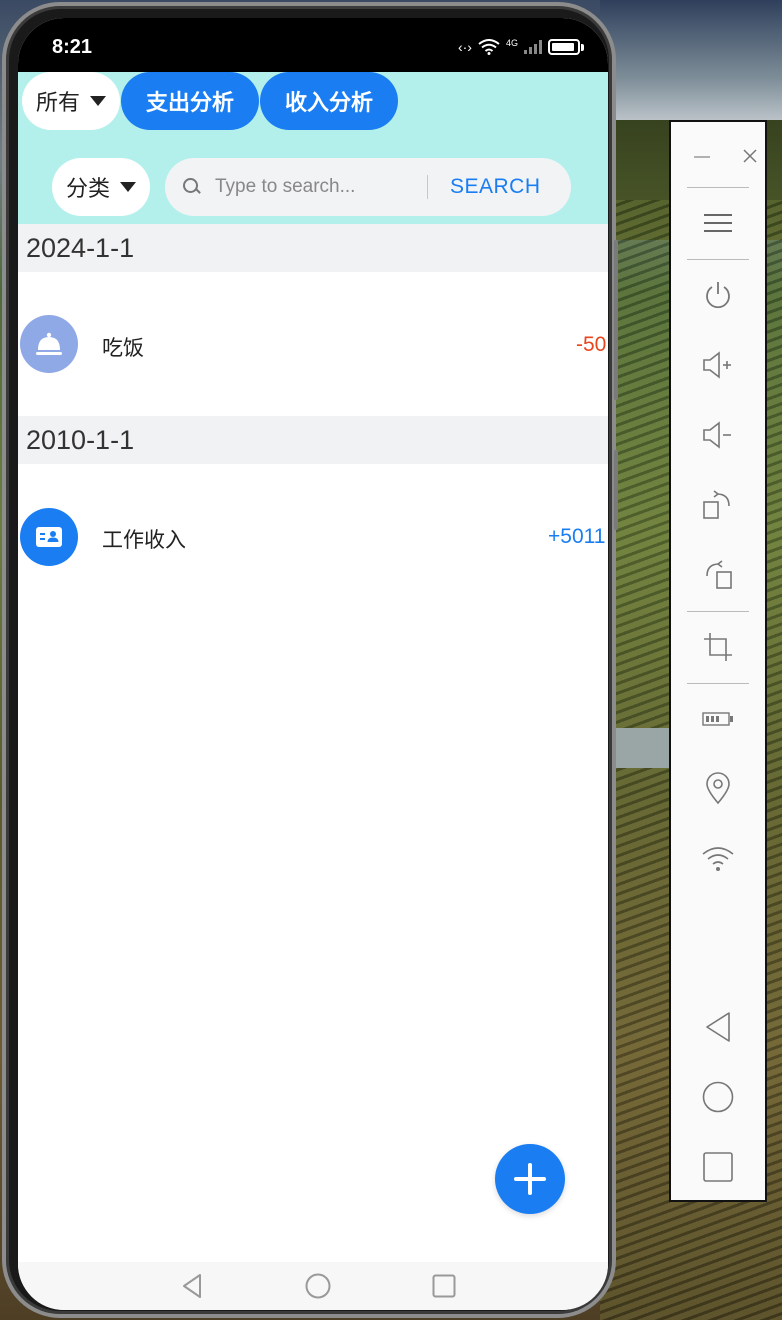  What do you see at coordinates (718, 1097) in the screenshot?
I see `home-icon` at bounding box center [718, 1097].